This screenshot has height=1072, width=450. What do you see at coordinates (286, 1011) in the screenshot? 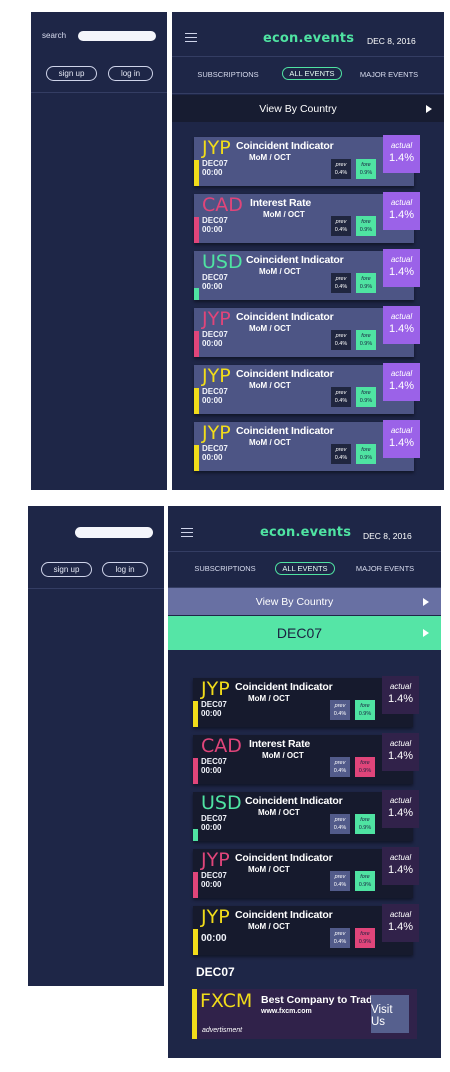
I see `ad-url: www.fxcm.com` at bounding box center [286, 1011].